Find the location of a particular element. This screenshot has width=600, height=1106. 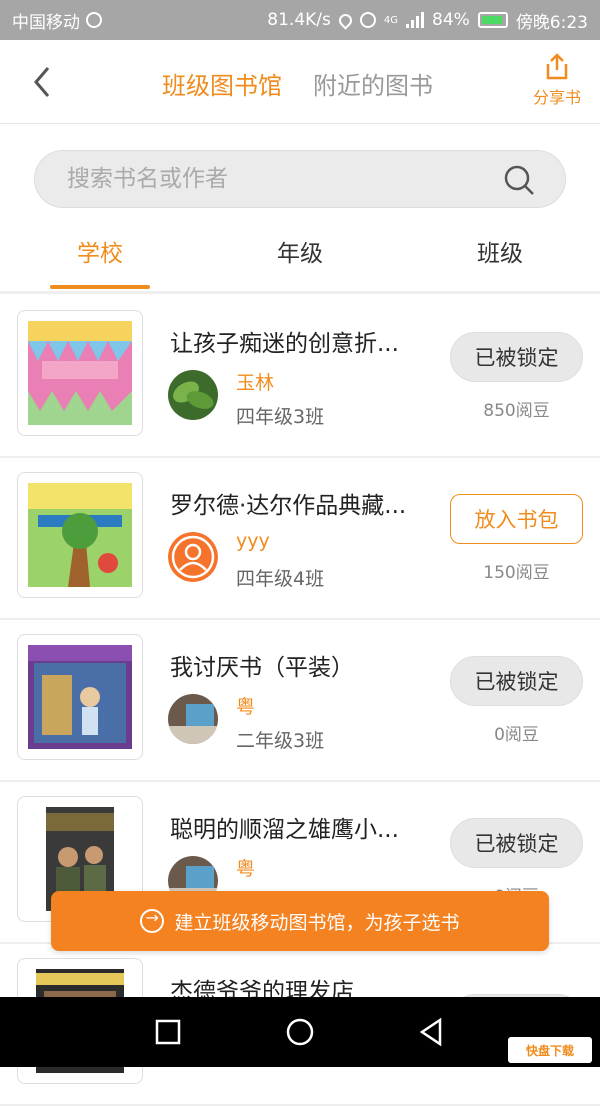

share-label: 分享书 is located at coordinates (556, 97).